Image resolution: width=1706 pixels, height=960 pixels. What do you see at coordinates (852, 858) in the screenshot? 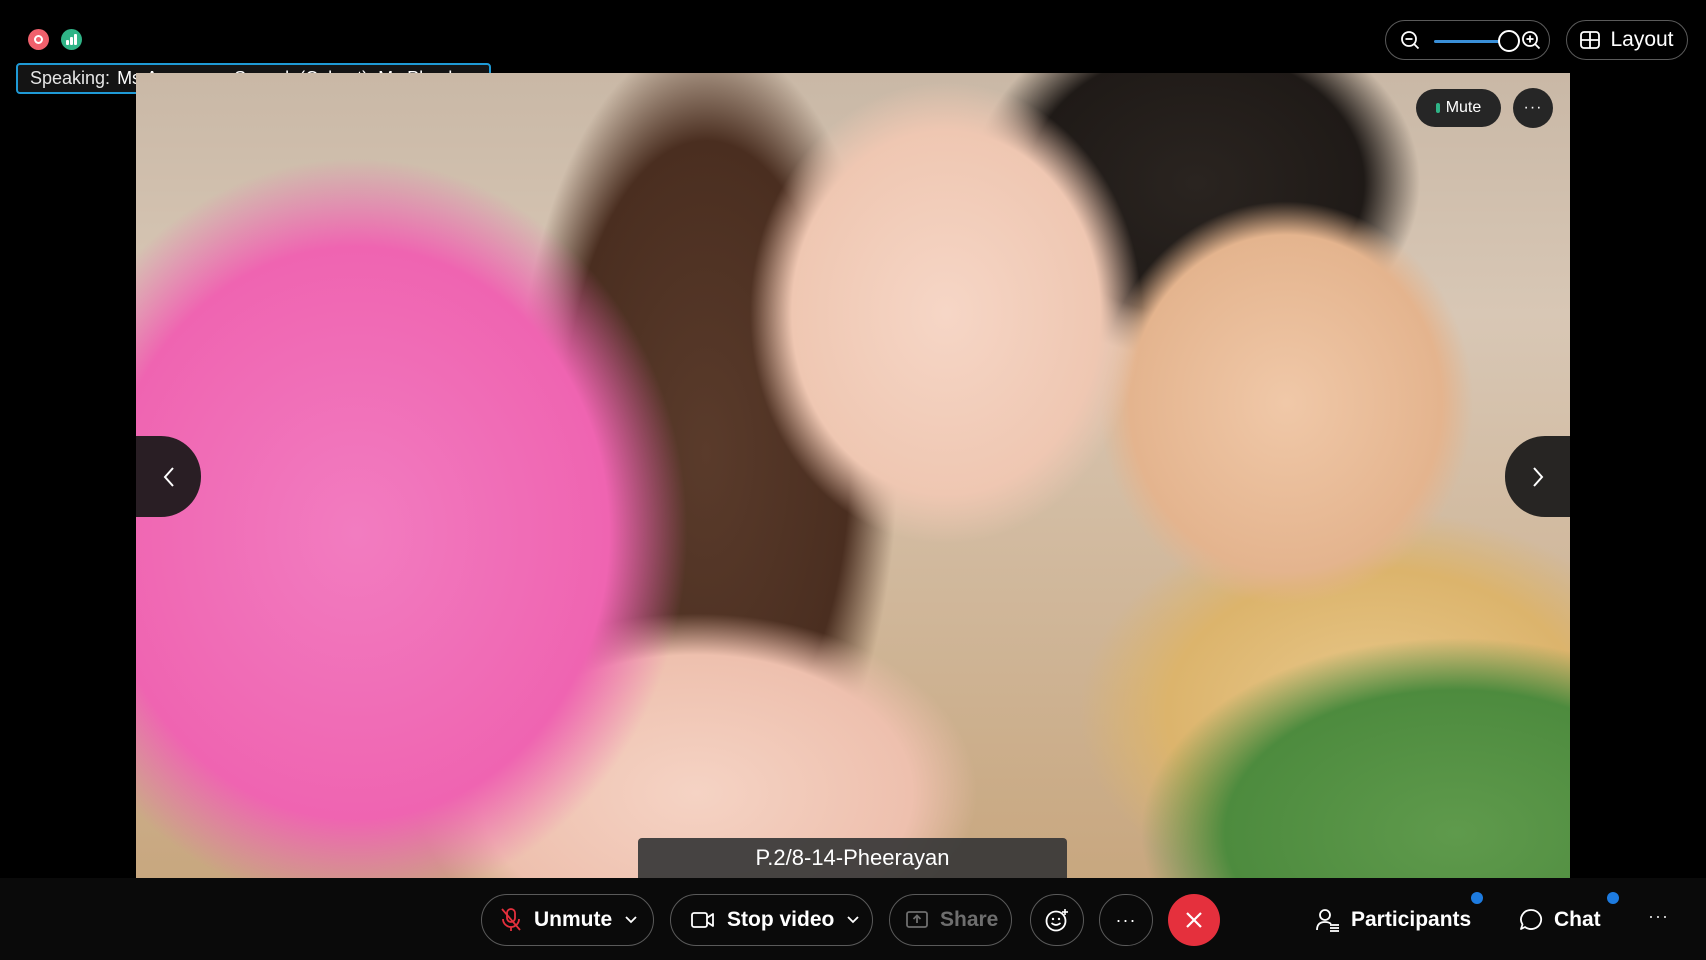
I see `participant-name-label: P.2/8-14-Pheerayan` at bounding box center [852, 858].